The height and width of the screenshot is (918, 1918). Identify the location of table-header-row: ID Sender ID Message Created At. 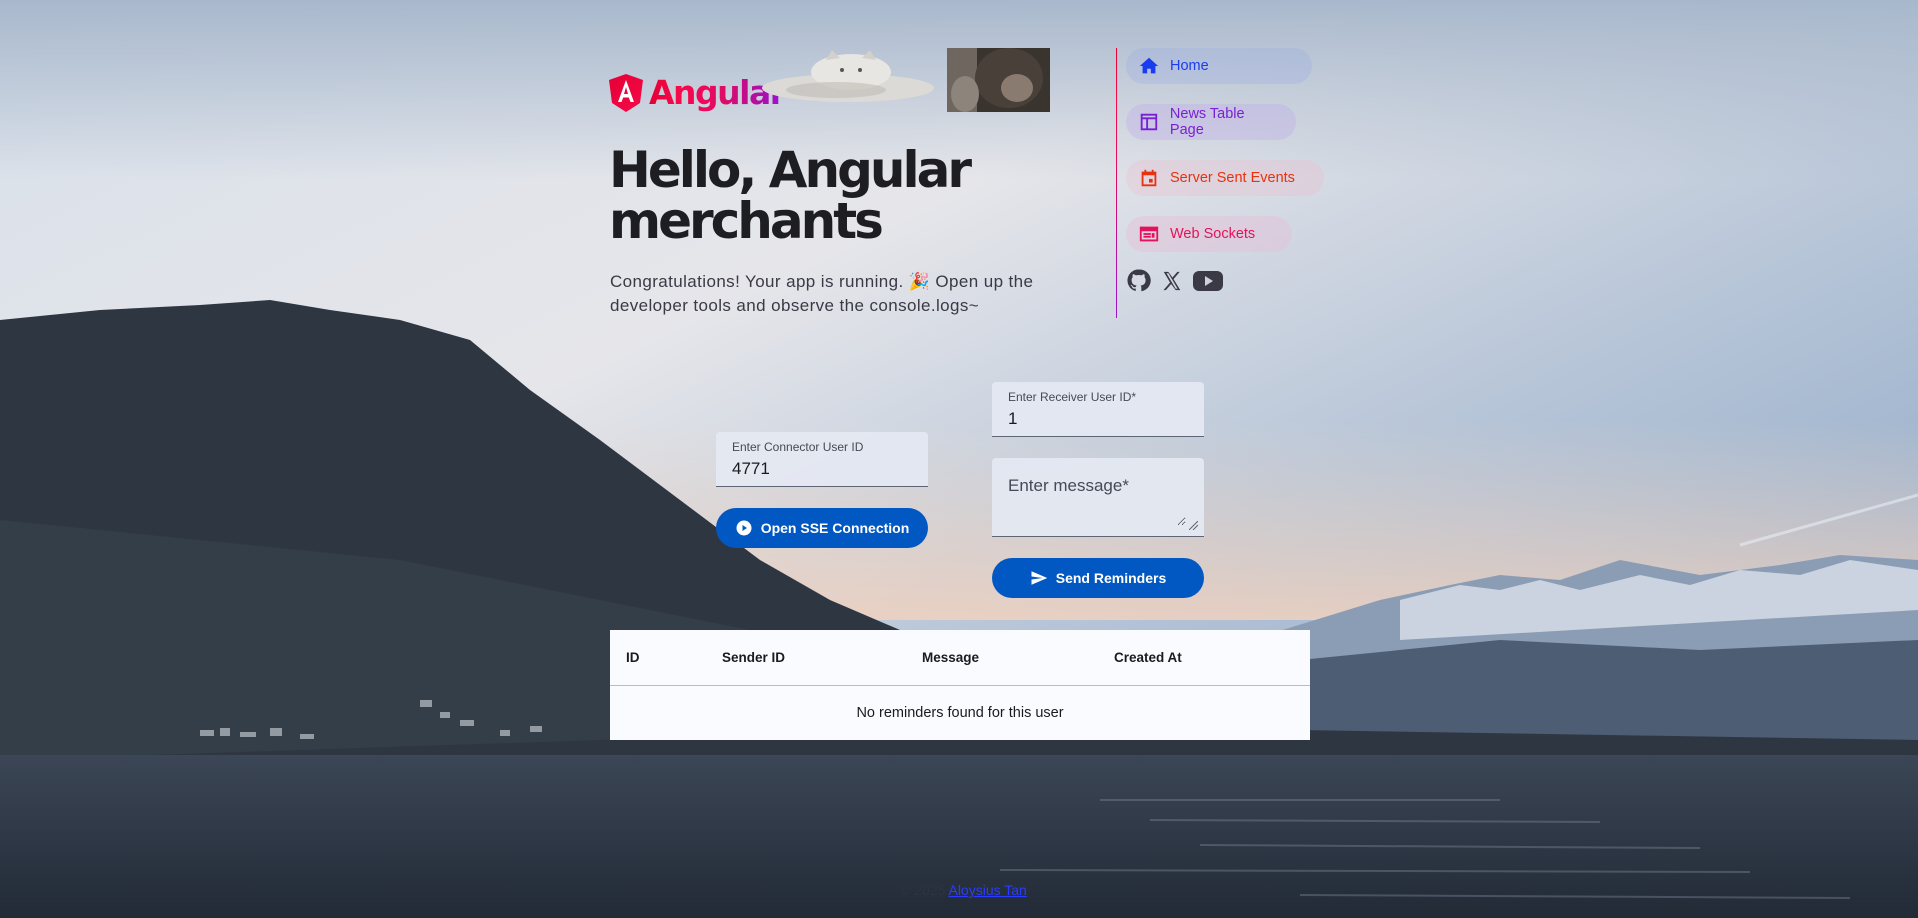
(960, 658).